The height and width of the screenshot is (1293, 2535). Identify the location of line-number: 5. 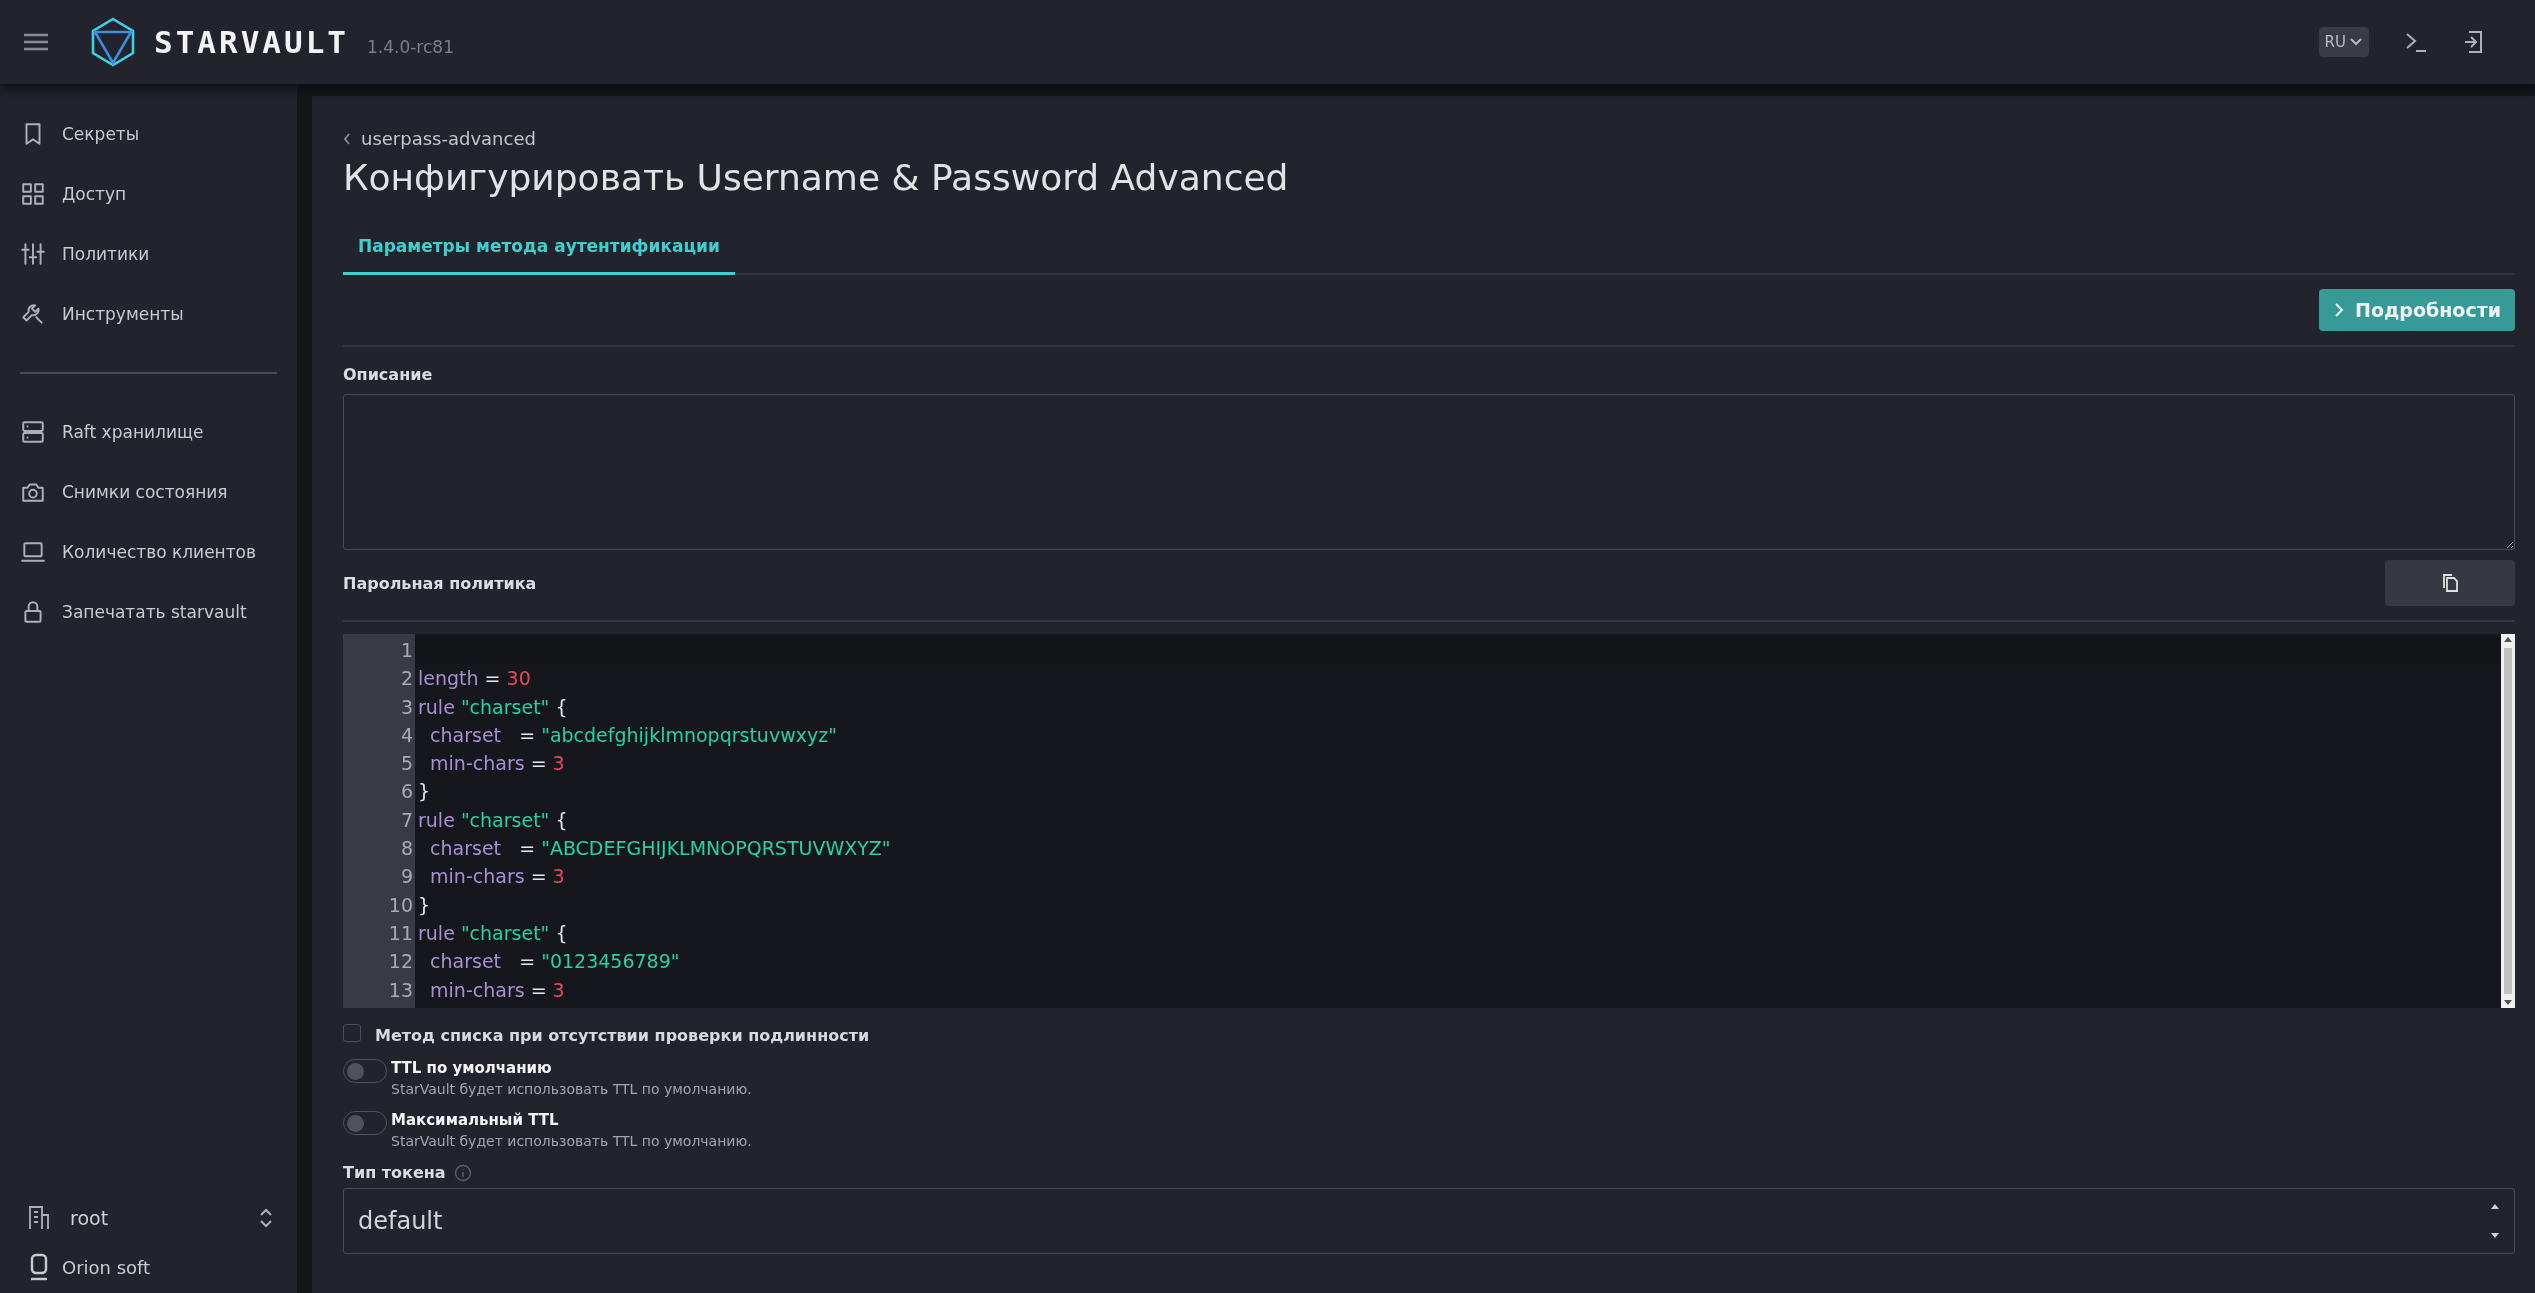
(406, 764).